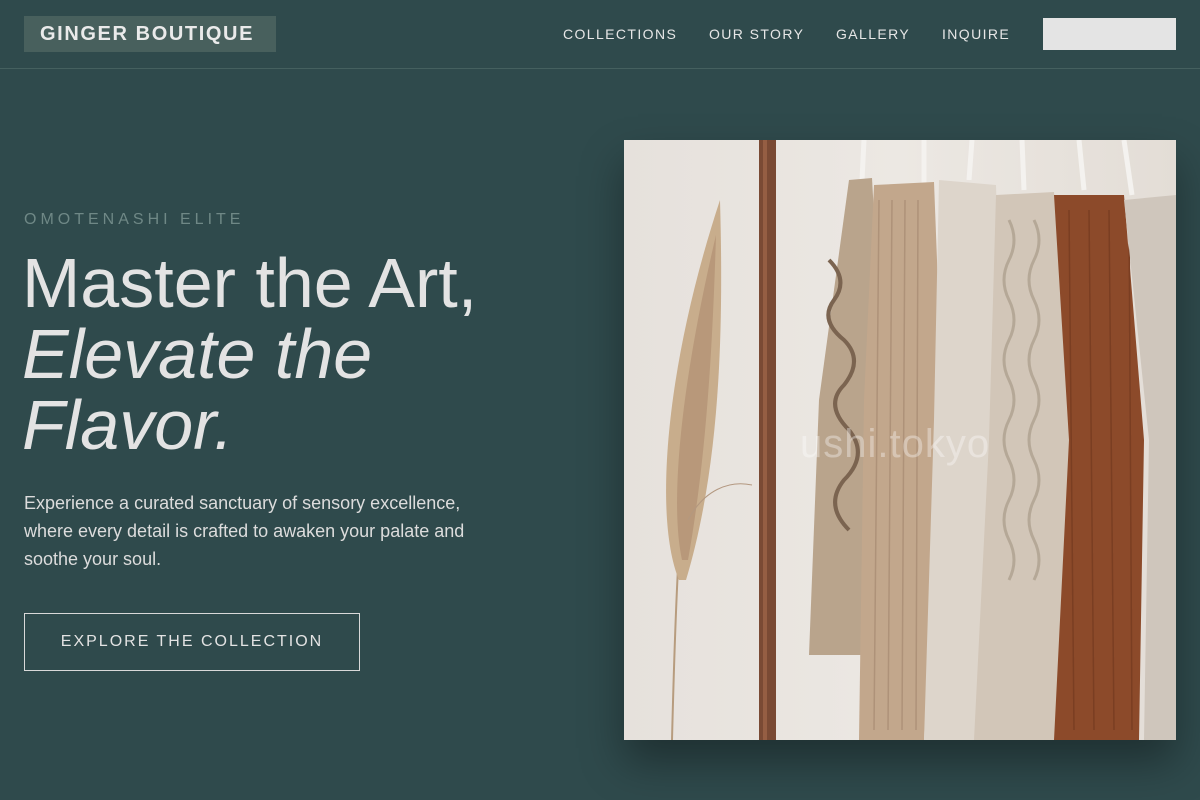 This screenshot has height=800, width=1200. Describe the element at coordinates (709, 470) in the screenshot. I see `pampas-grass` at that location.